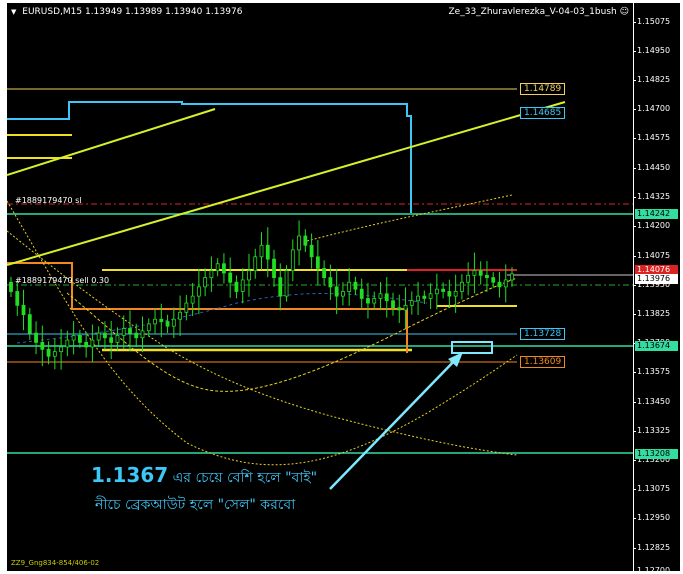  Describe the element at coordinates (13, 12) in the screenshot. I see `triangle-down-icon: ▼` at that location.